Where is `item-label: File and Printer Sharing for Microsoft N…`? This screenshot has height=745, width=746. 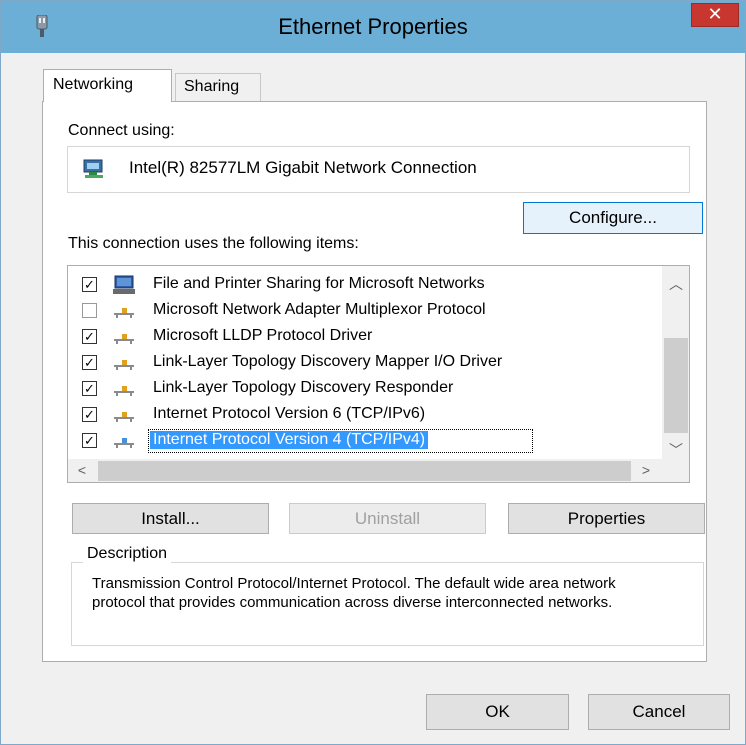
item-label: File and Printer Sharing for Microsoft N… is located at coordinates (319, 283).